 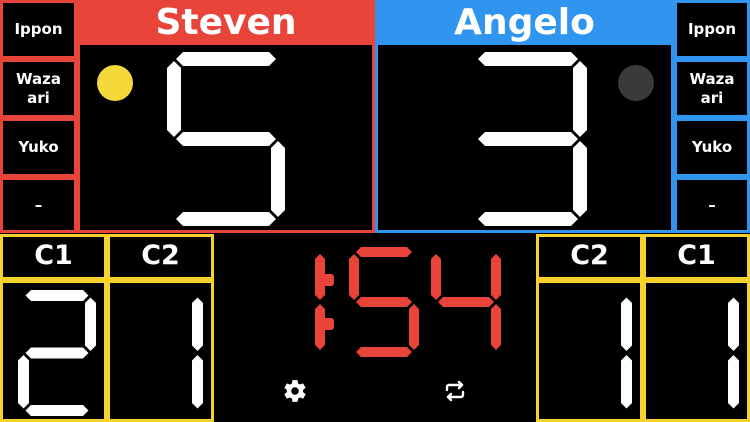 What do you see at coordinates (733, 353) in the screenshot?
I see `right-c1-digit` at bounding box center [733, 353].